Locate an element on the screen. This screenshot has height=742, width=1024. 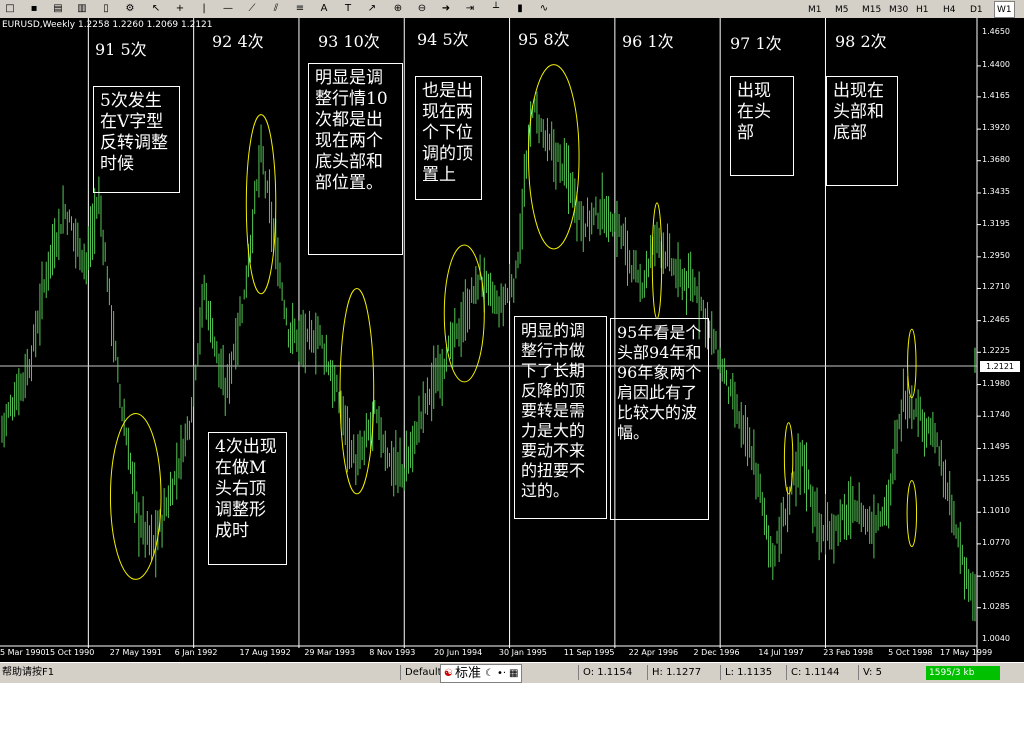
price-tick-label: 1.1980 is located at coordinates (996, 383).